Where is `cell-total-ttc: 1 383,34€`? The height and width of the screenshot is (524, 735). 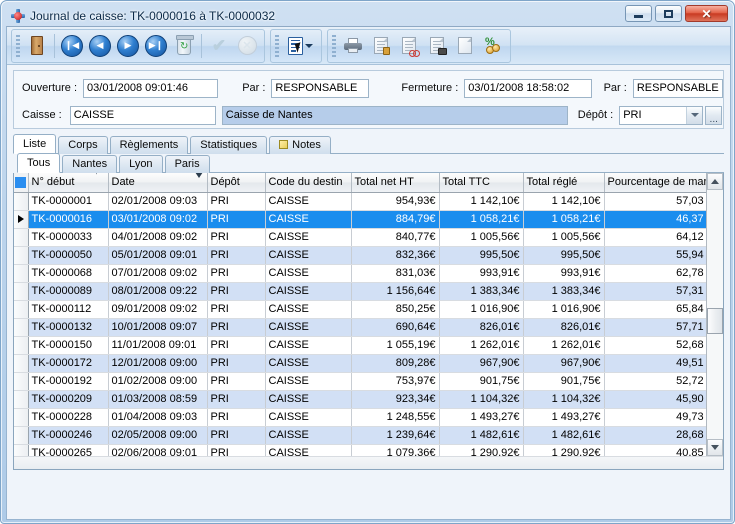 cell-total-ttc: 1 383,34€ is located at coordinates (481, 291).